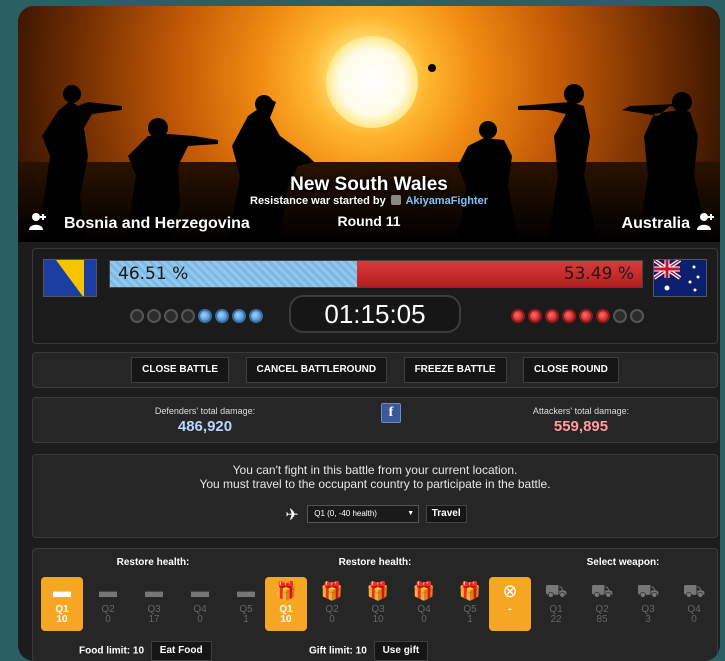 The height and width of the screenshot is (661, 725). What do you see at coordinates (246, 604) in the screenshot?
I see `food-slot: ▬ Q5 1` at bounding box center [246, 604].